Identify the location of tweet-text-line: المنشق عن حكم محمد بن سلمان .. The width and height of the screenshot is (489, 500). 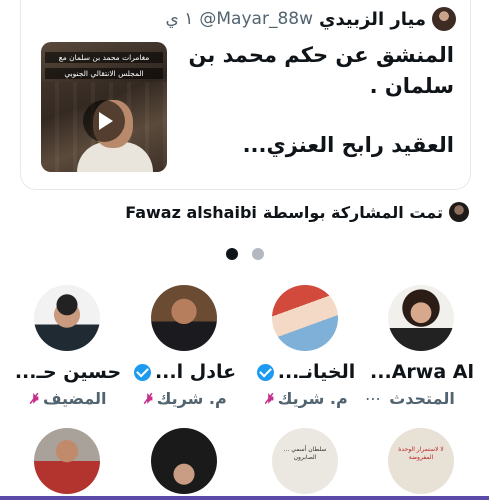
(321, 70).